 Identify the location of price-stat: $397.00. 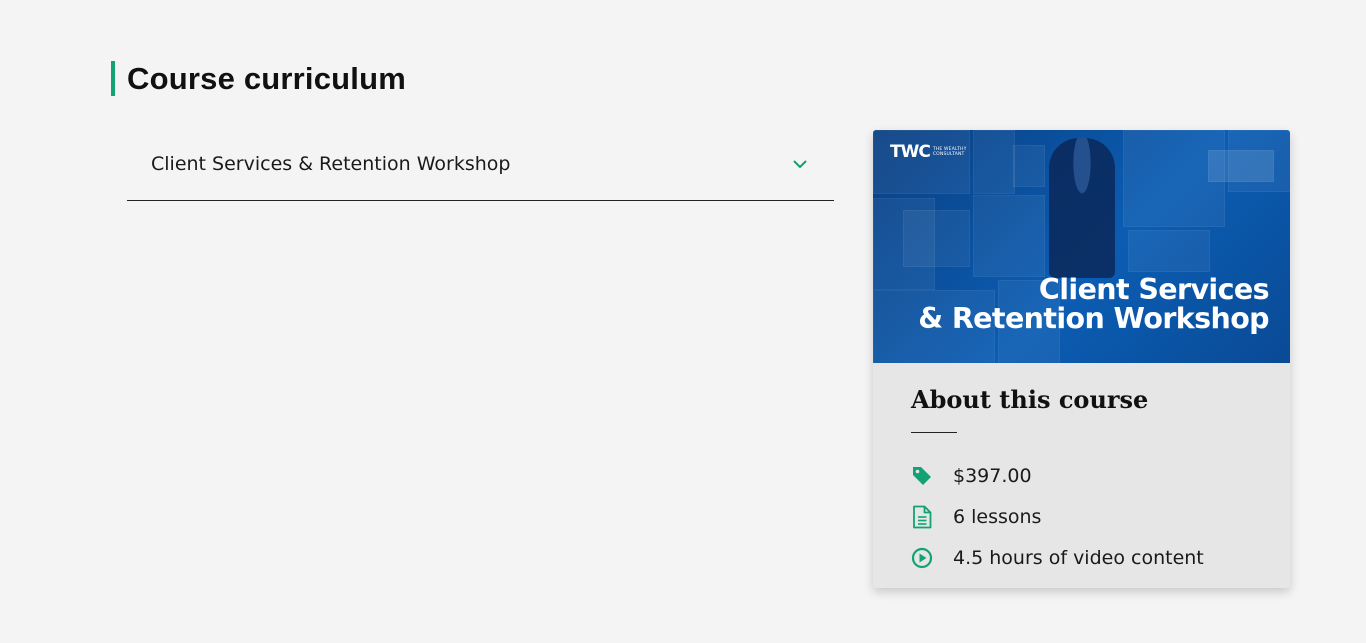
(1081, 475).